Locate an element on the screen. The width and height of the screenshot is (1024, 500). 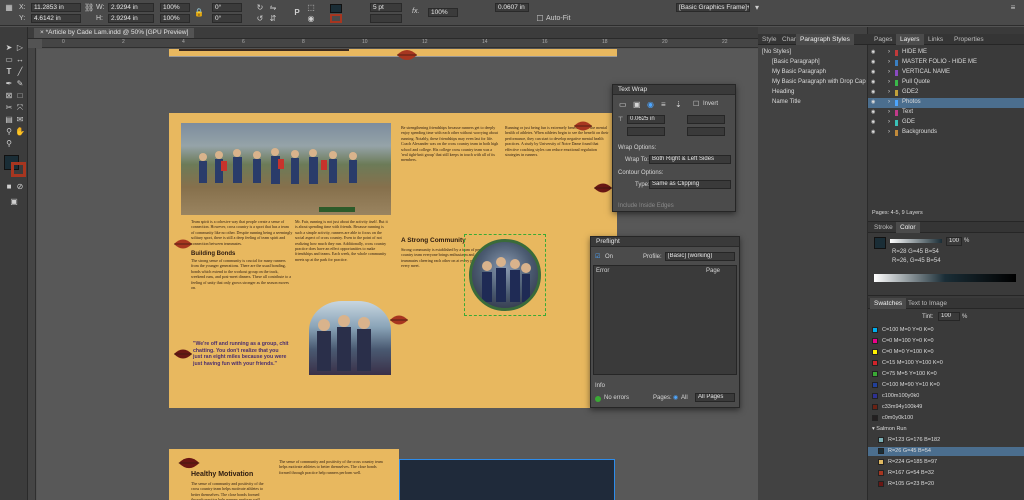
layer-row: ◉ › MASTER FOLIO - HIDE ME is located at coordinates (946, 63).